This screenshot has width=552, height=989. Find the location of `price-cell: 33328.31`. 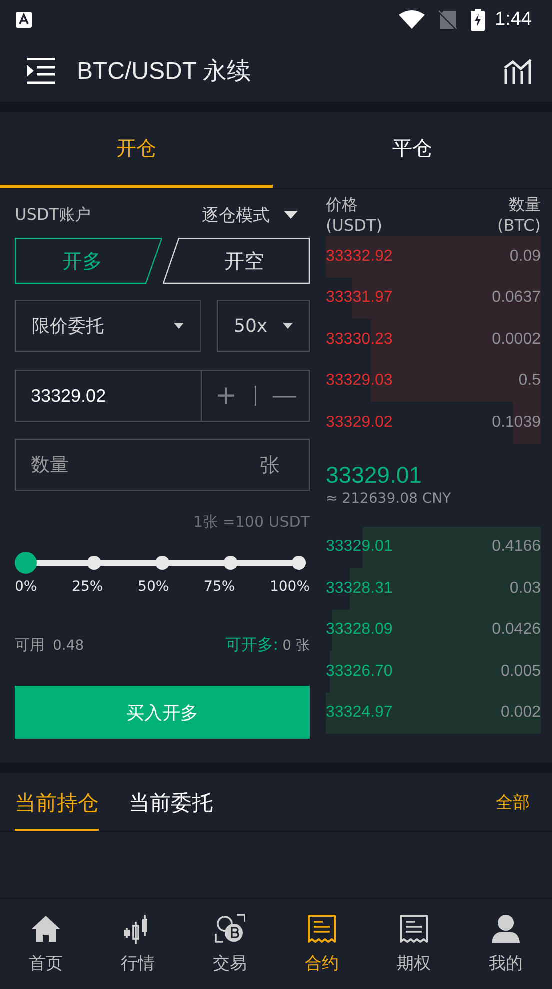

price-cell: 33328.31 is located at coordinates (359, 589).